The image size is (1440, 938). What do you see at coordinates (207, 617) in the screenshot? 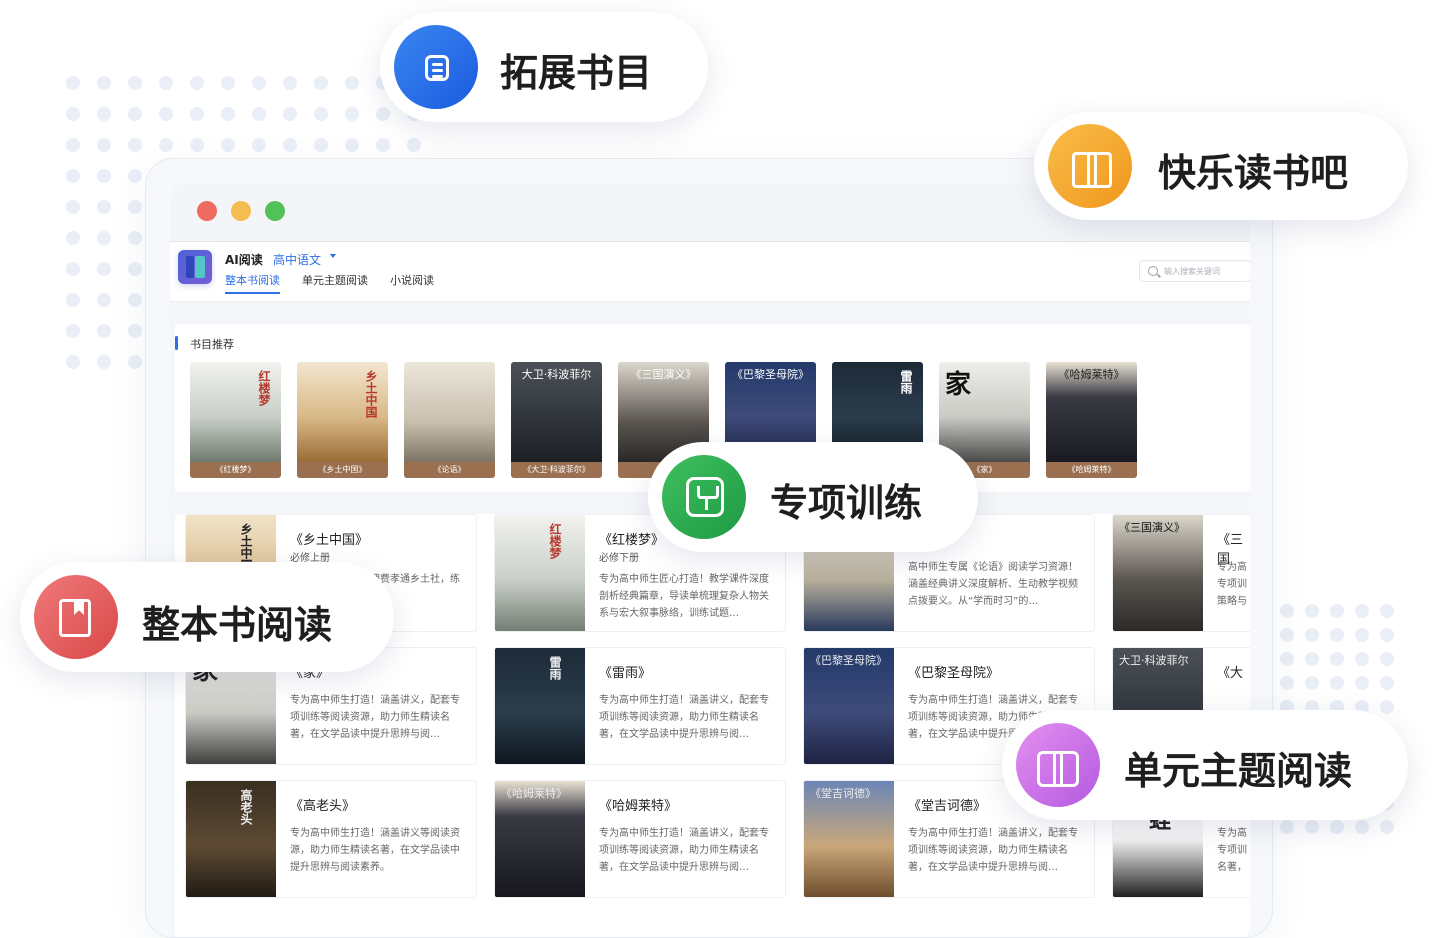
I see `badge-whole: 整本书阅读` at bounding box center [207, 617].